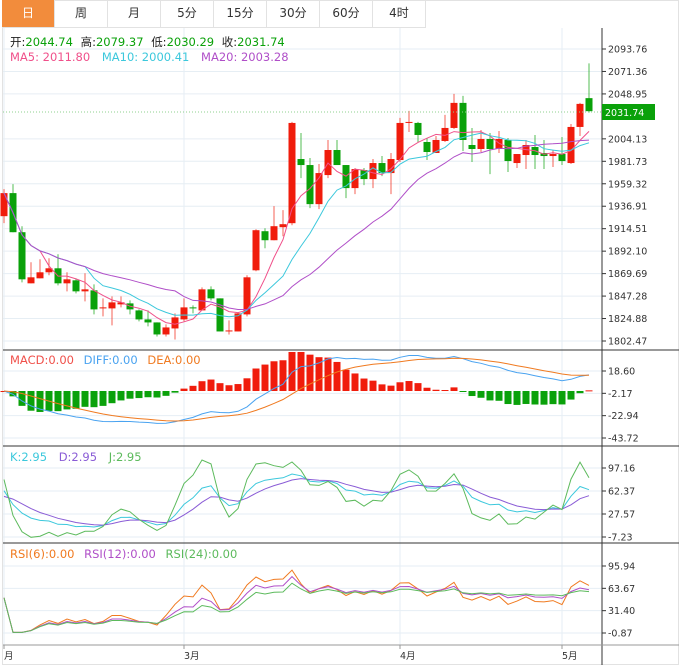  Describe the element at coordinates (125, 457) in the screenshot. I see `j-value: J:2.95` at that location.